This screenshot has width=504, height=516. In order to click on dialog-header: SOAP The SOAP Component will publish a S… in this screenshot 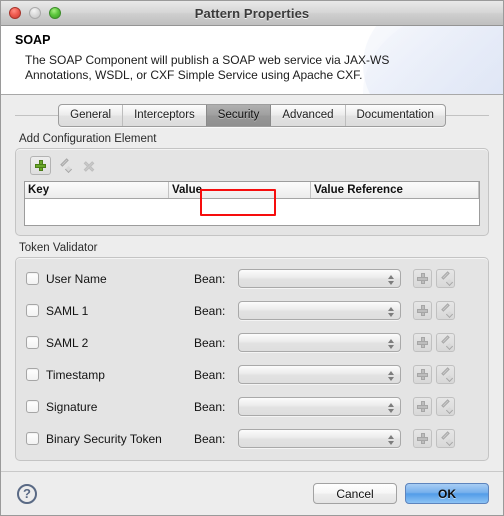, I will do `click(252, 60)`.